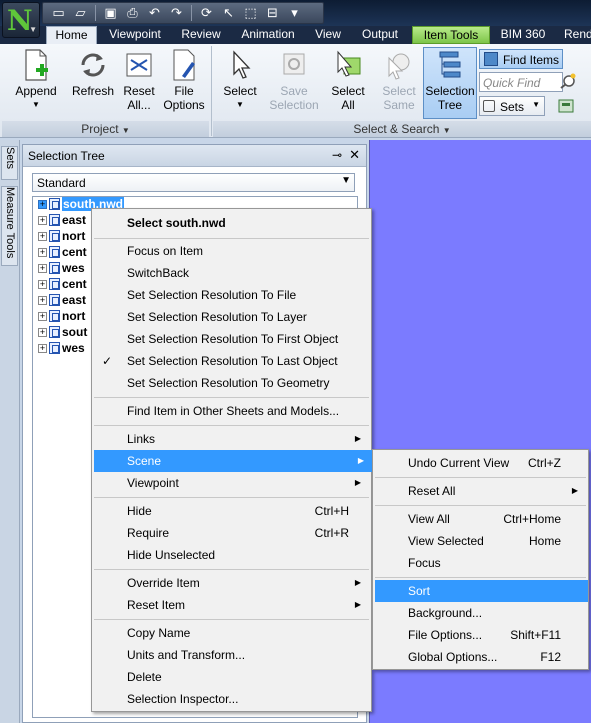  What do you see at coordinates (231, 633) in the screenshot?
I see `menu-item-copy-name: Copy Name` at bounding box center [231, 633].